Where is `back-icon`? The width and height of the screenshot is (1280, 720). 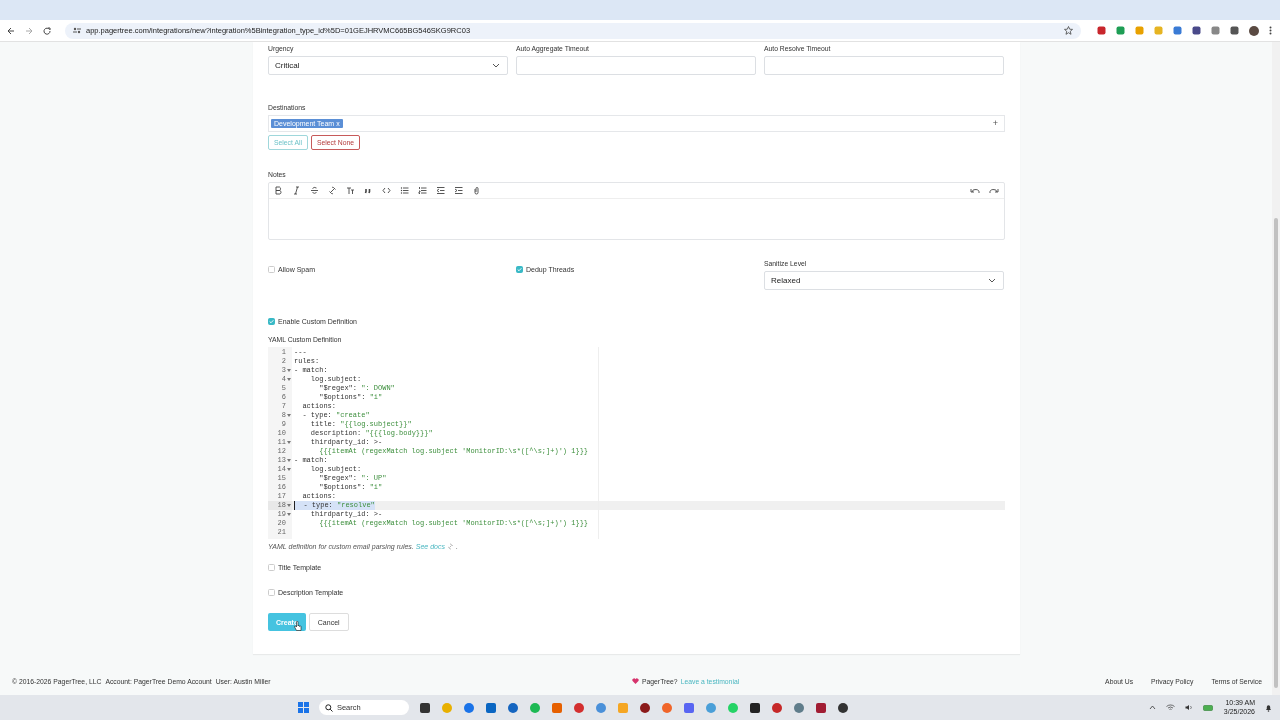
back-icon is located at coordinates (11, 30).